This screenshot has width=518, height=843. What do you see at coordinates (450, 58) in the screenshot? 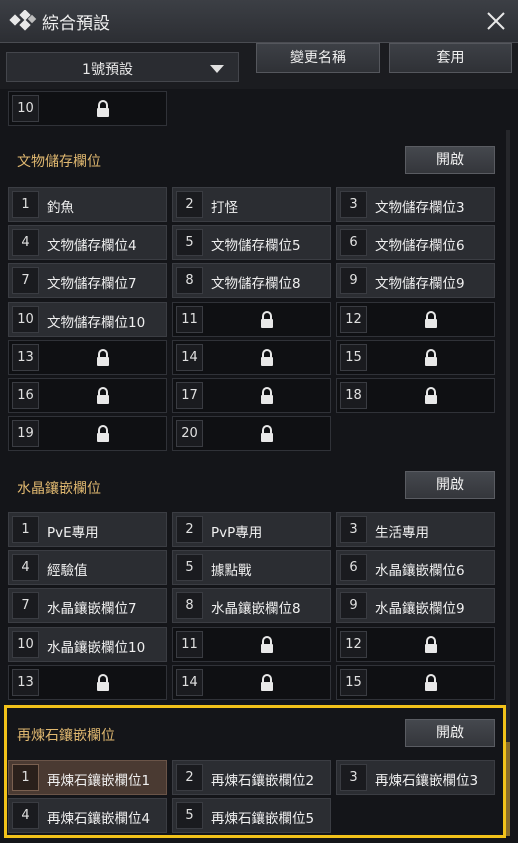
I see `apply-button: 套用` at bounding box center [450, 58].